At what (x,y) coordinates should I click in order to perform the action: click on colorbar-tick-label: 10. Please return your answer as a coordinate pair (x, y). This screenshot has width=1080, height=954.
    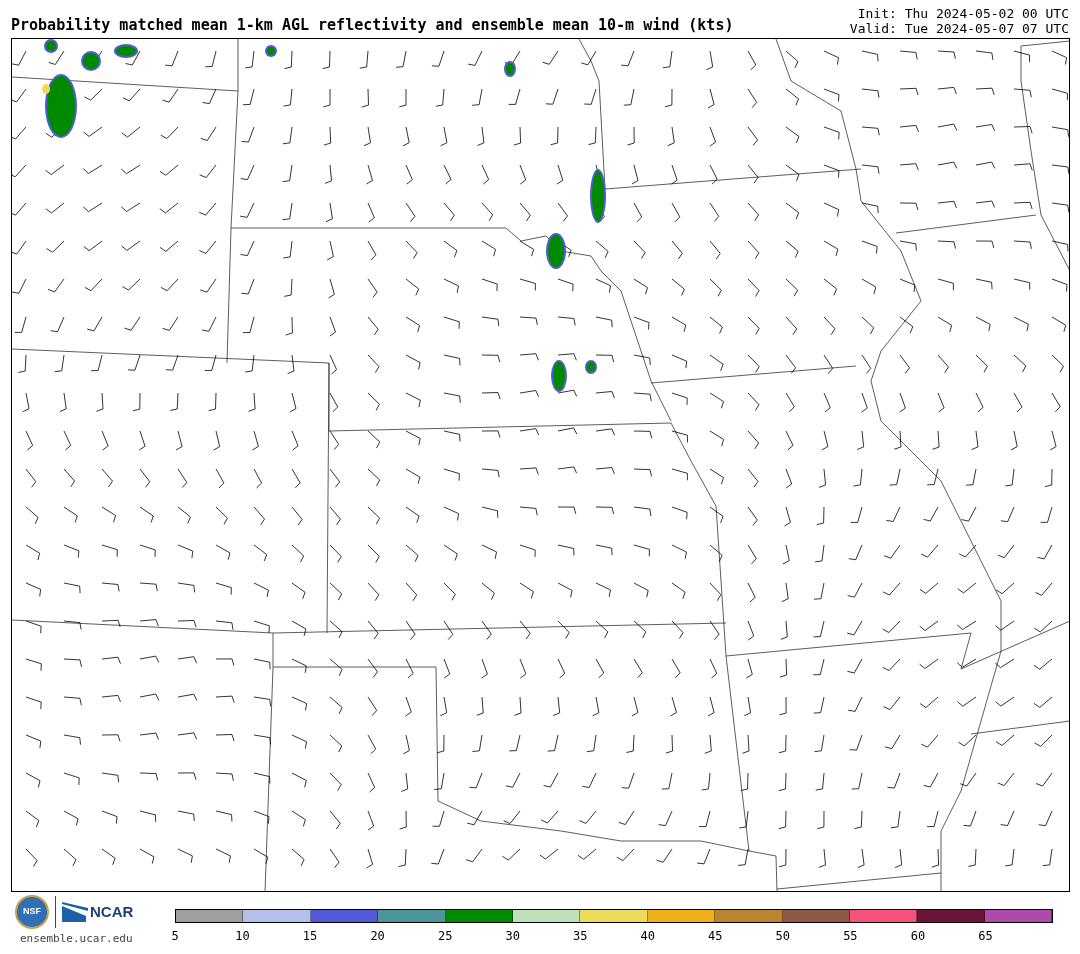
    Looking at the image, I should click on (242, 936).